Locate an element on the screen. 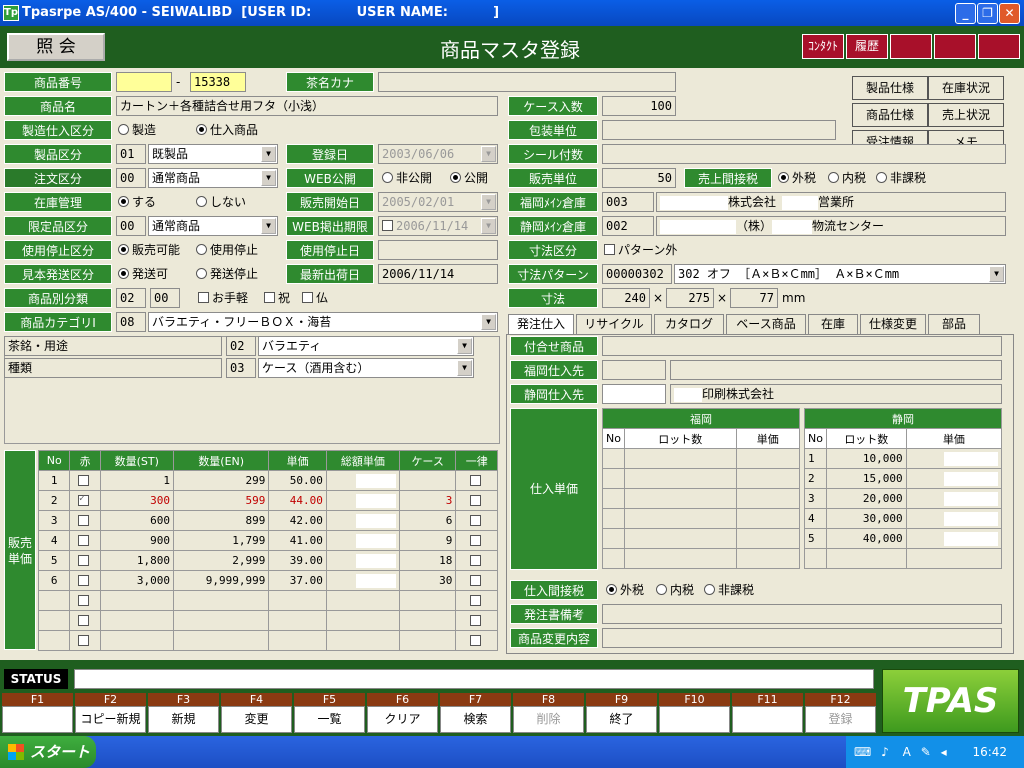 The width and height of the screenshot is (1024, 768). row-qty-st: 600 is located at coordinates (137, 520).